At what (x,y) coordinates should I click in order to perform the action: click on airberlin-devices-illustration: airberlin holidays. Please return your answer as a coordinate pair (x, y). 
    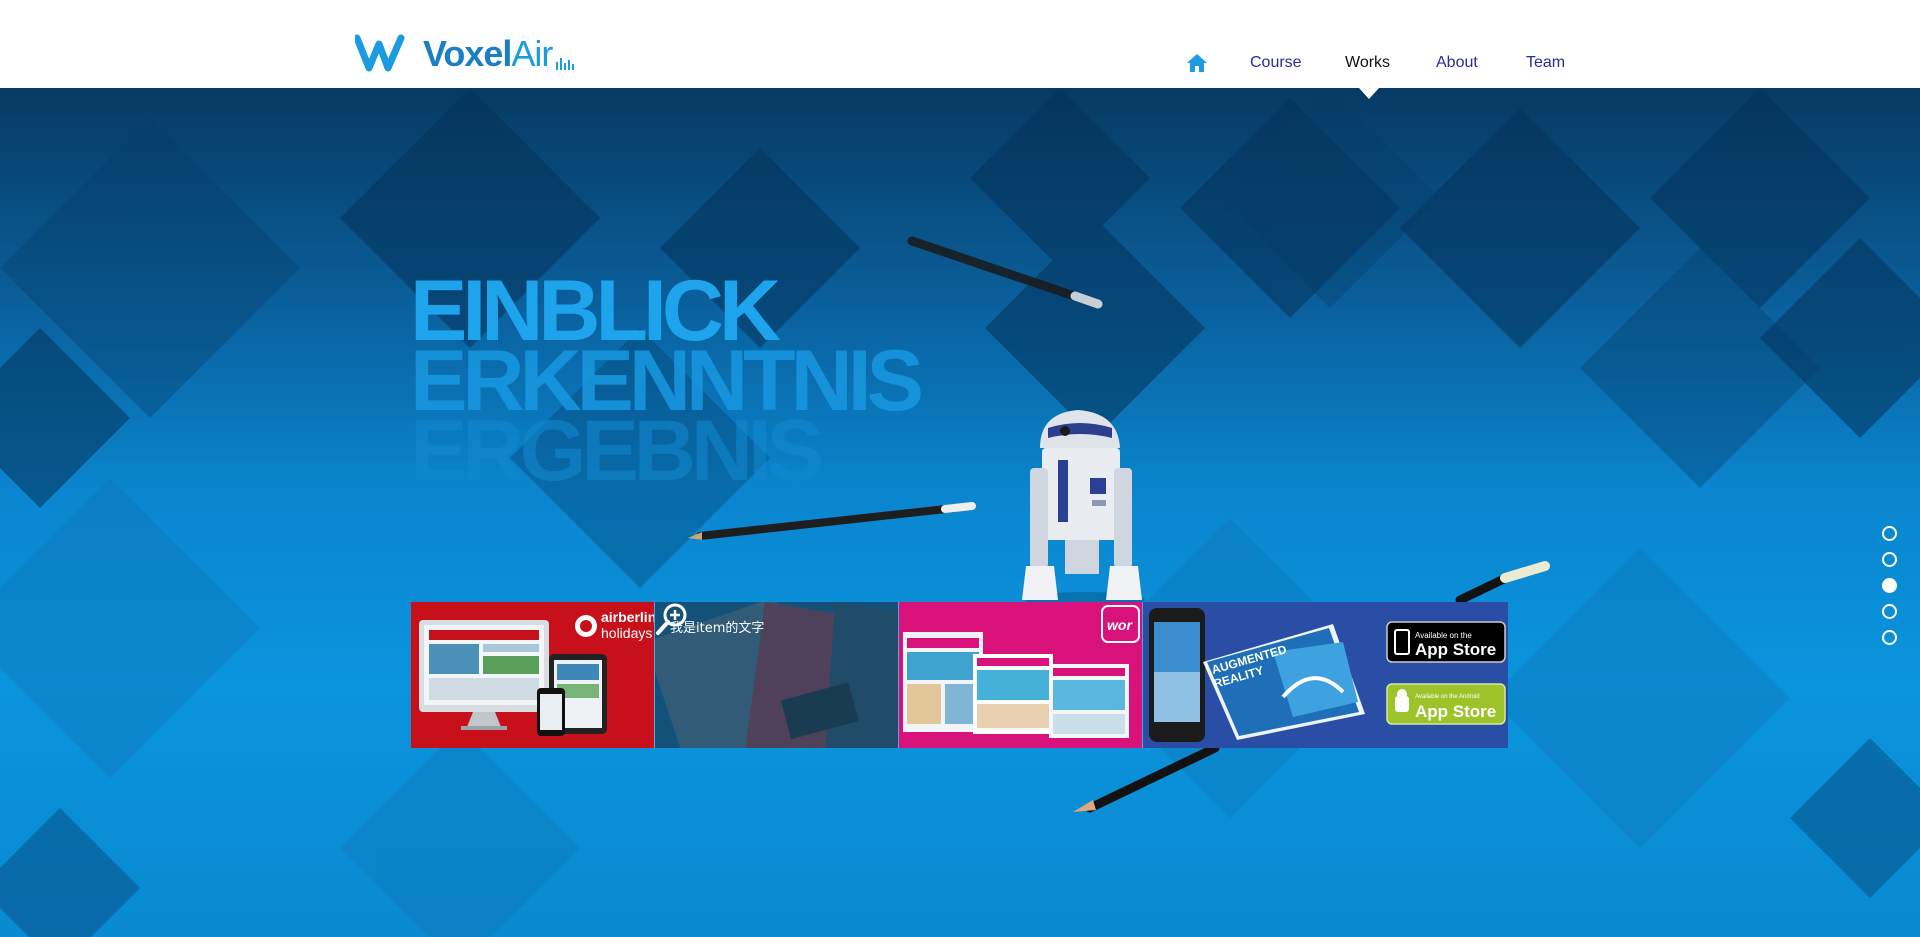
    Looking at the image, I should click on (532, 675).